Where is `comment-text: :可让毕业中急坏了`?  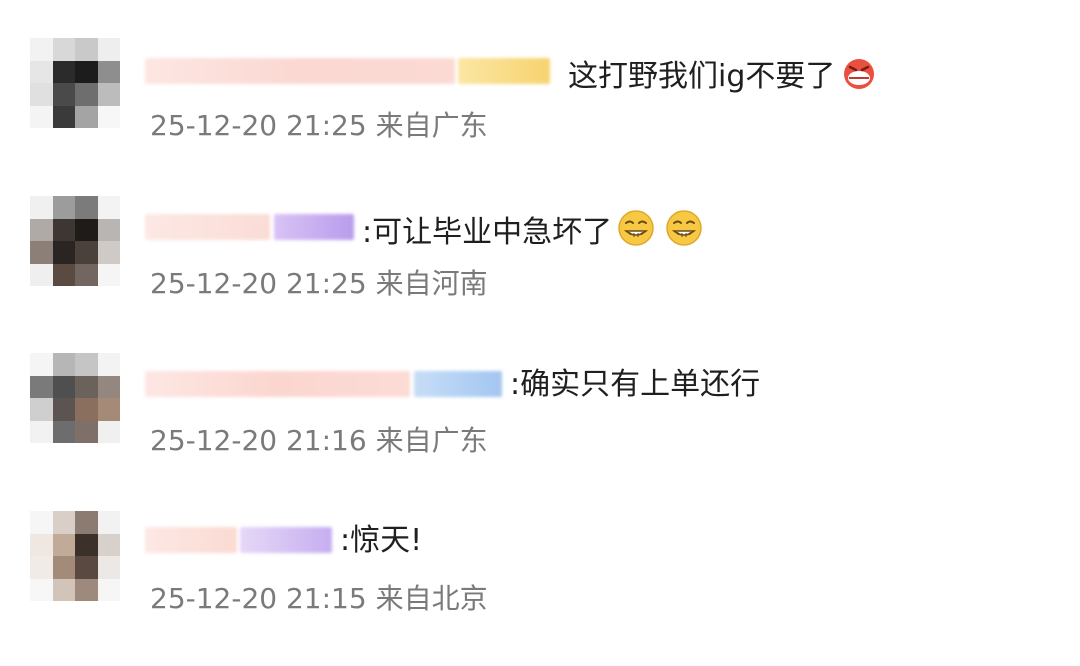 comment-text: :可让毕业中急坏了 is located at coordinates (533, 233).